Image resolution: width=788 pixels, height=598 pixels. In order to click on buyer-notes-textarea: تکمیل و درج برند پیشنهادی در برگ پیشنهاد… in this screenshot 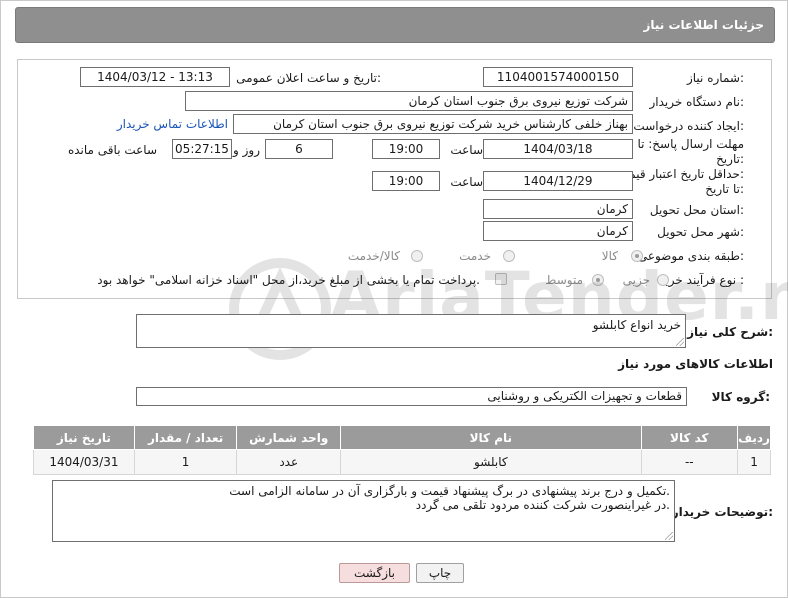, I will do `click(363, 511)`.